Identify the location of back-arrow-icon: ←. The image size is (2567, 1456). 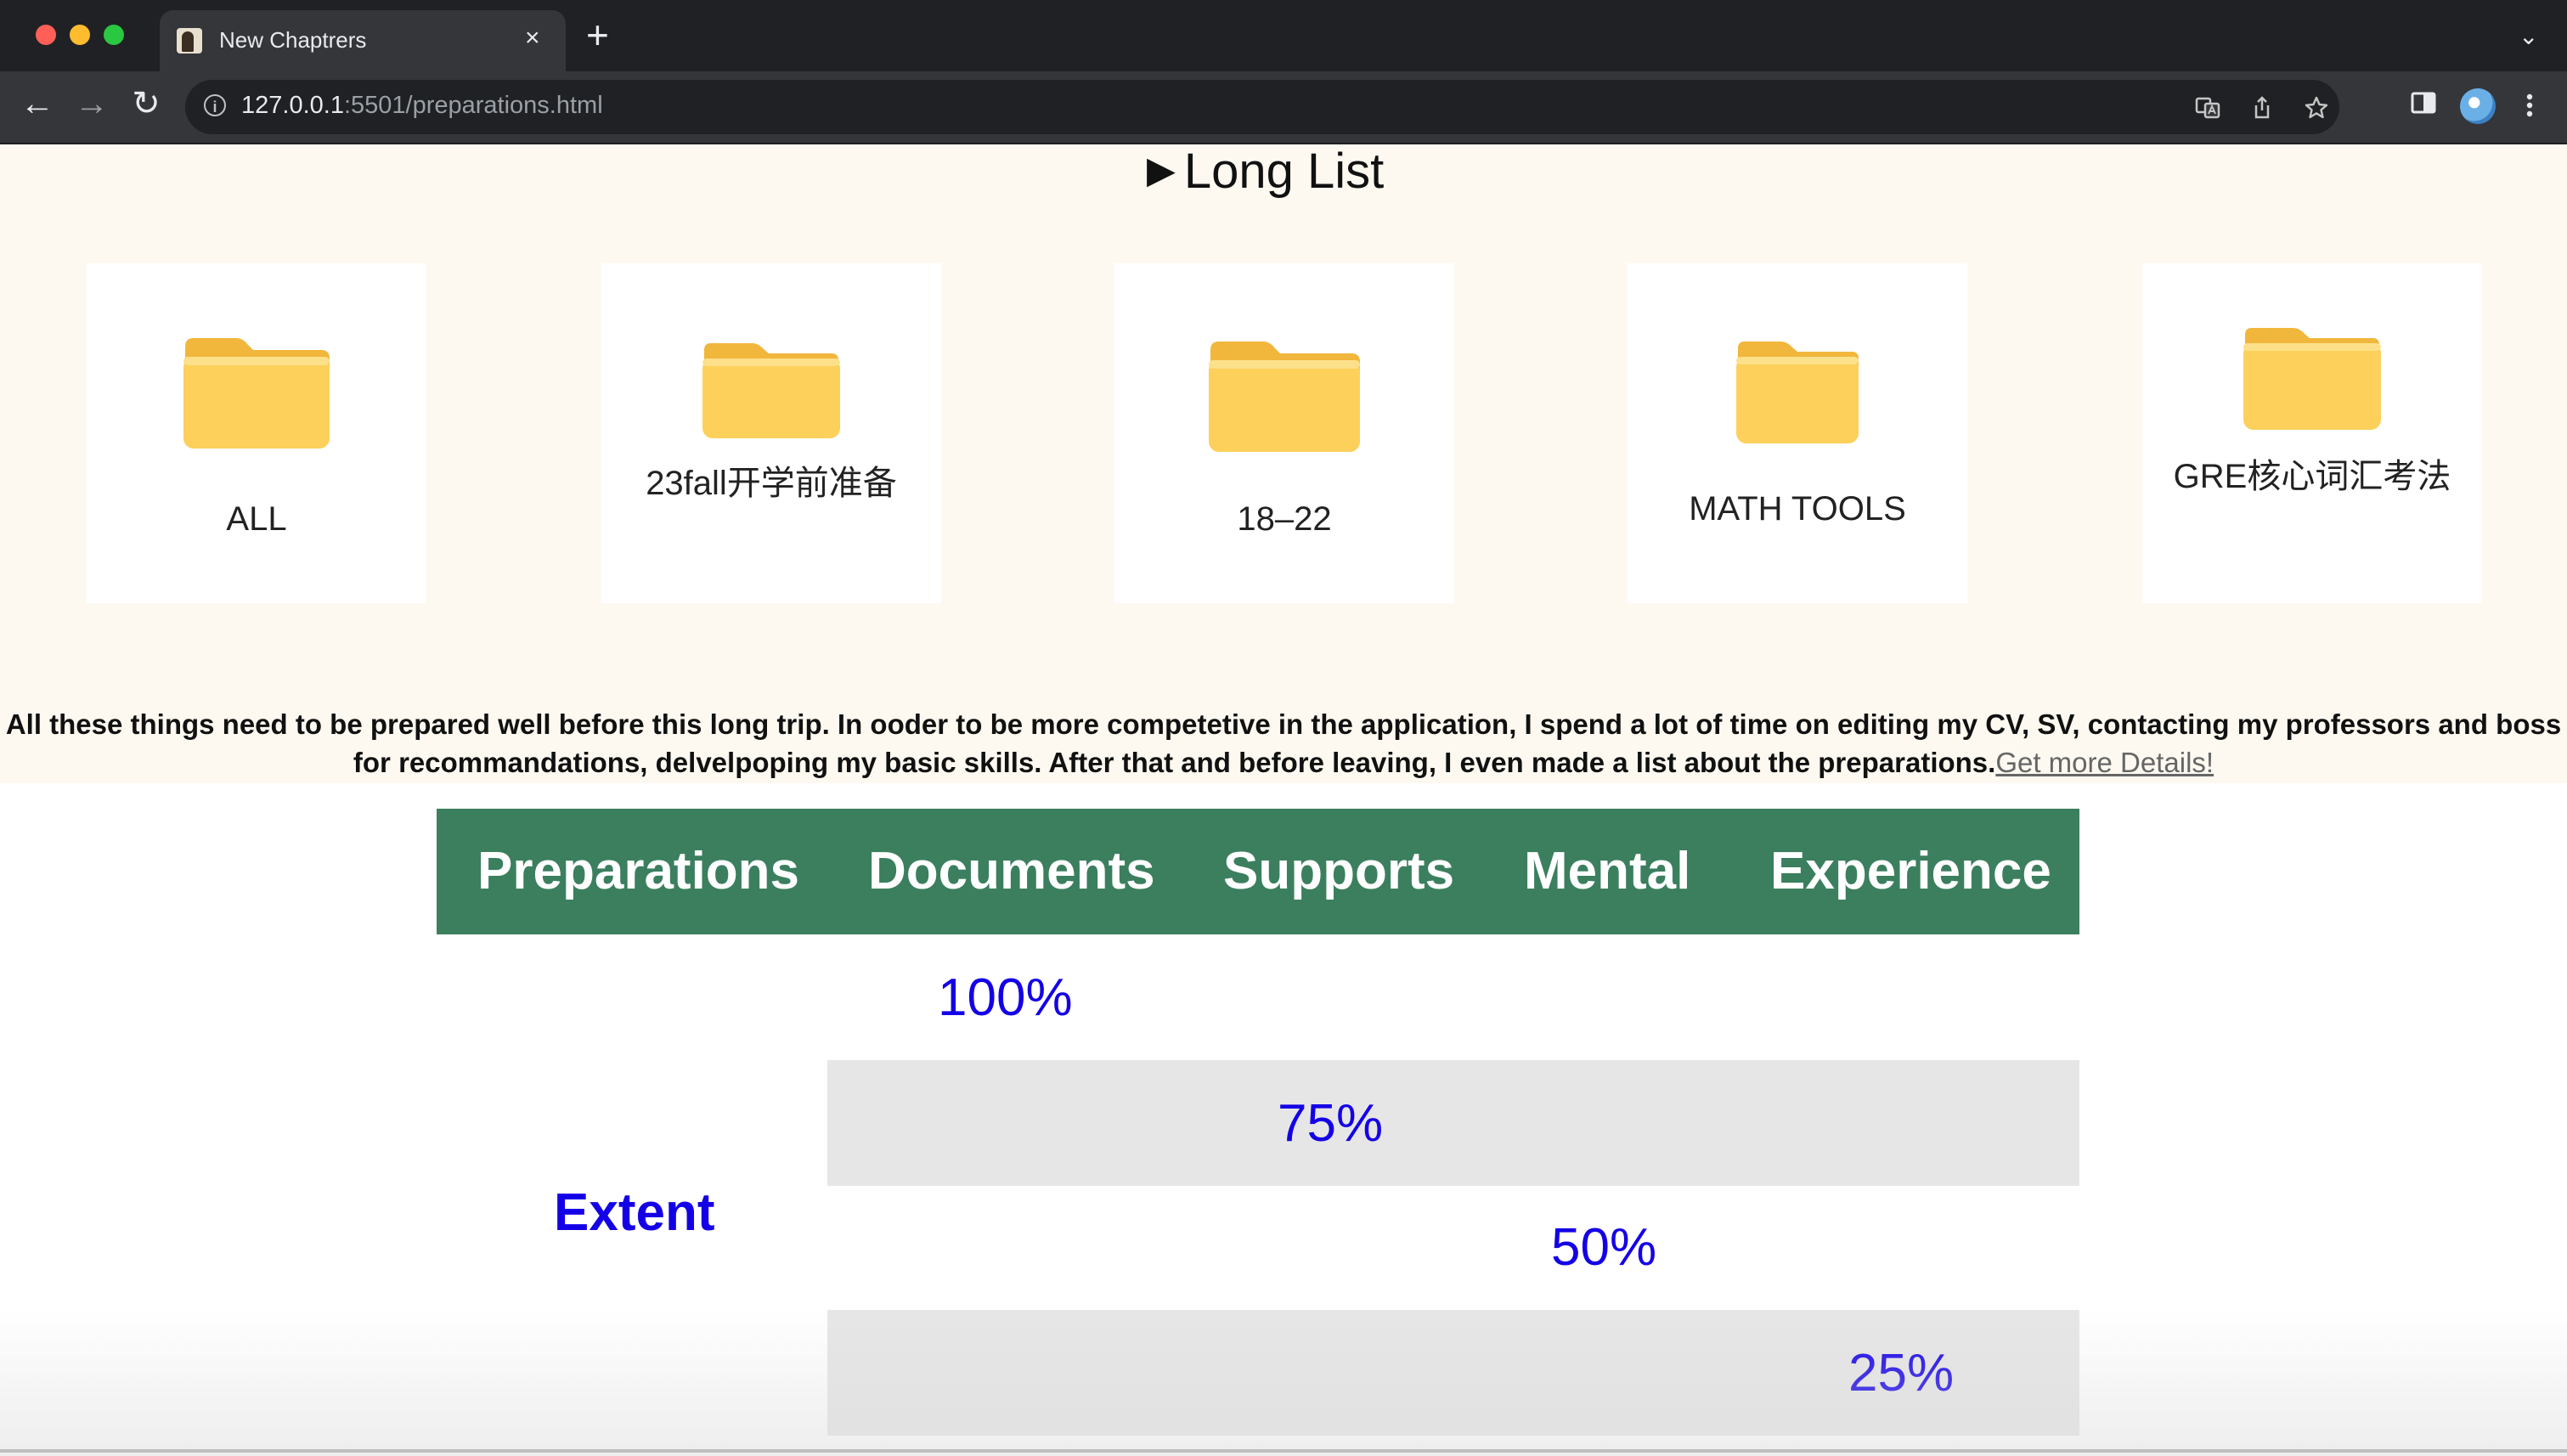
(37, 103).